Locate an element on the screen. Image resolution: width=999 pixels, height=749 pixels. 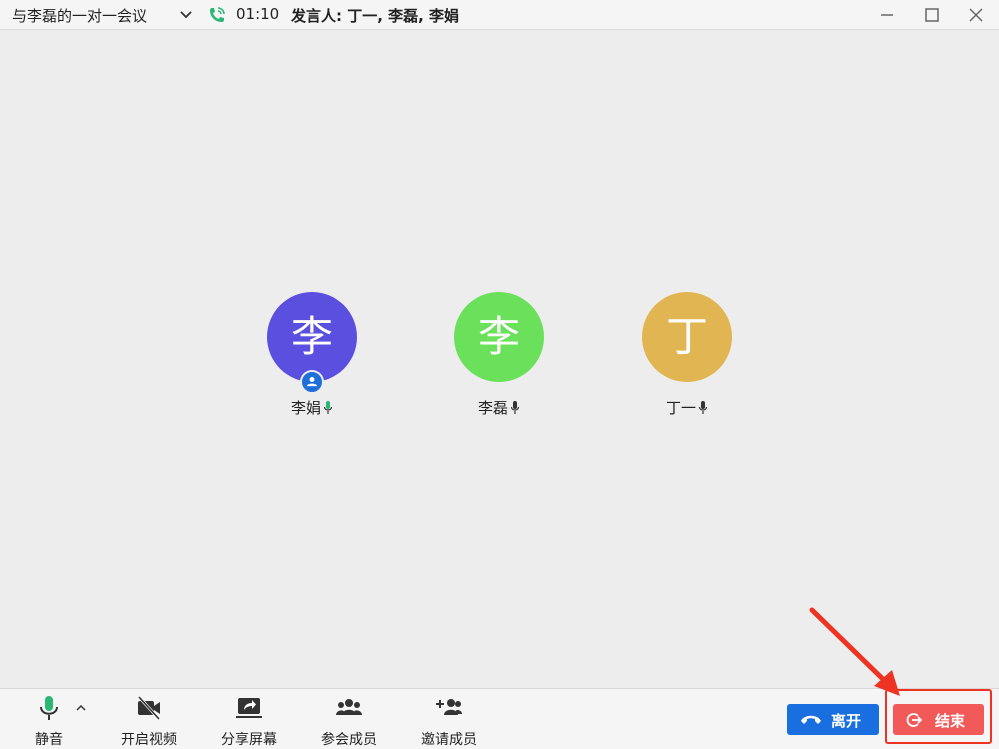
participant-name: 李磊 is located at coordinates (499, 407).